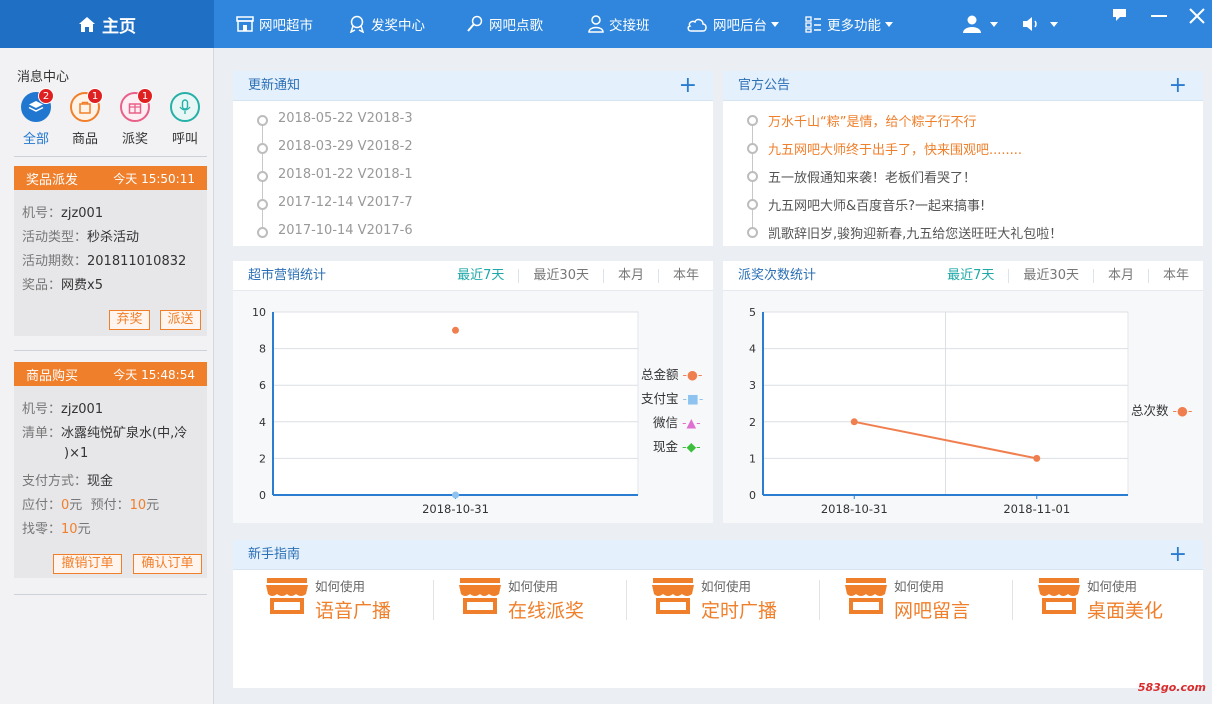  Describe the element at coordinates (693, 398) in the screenshot. I see `legend-marker-icon: -■-` at that location.